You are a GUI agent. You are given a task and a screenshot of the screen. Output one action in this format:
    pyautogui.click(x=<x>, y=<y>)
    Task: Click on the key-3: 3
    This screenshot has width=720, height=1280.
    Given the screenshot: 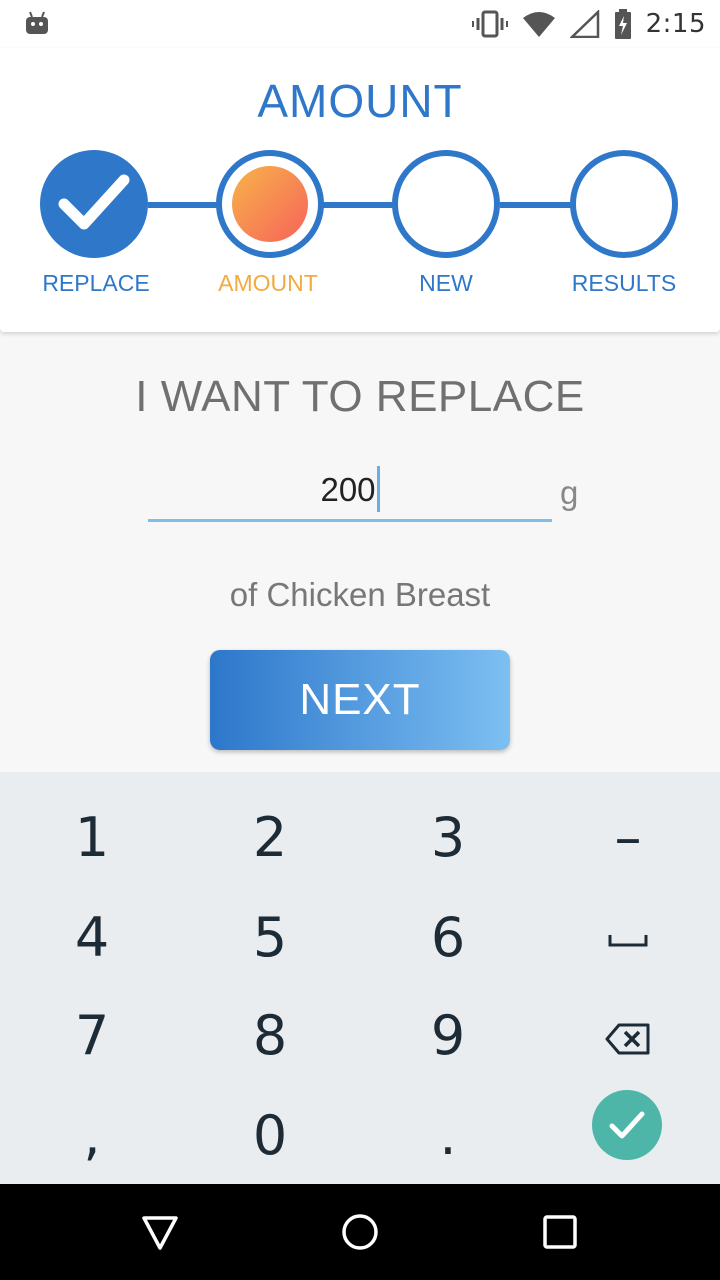 What is the action you would take?
    pyautogui.click(x=448, y=838)
    